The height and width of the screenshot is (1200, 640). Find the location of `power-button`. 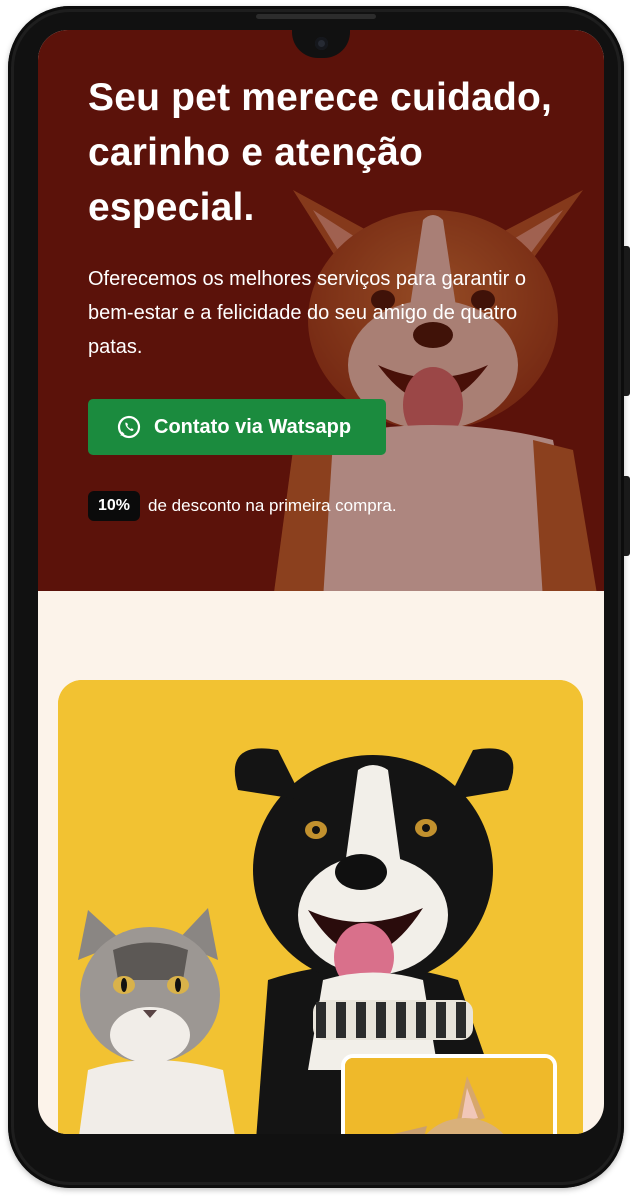

power-button is located at coordinates (627, 516).